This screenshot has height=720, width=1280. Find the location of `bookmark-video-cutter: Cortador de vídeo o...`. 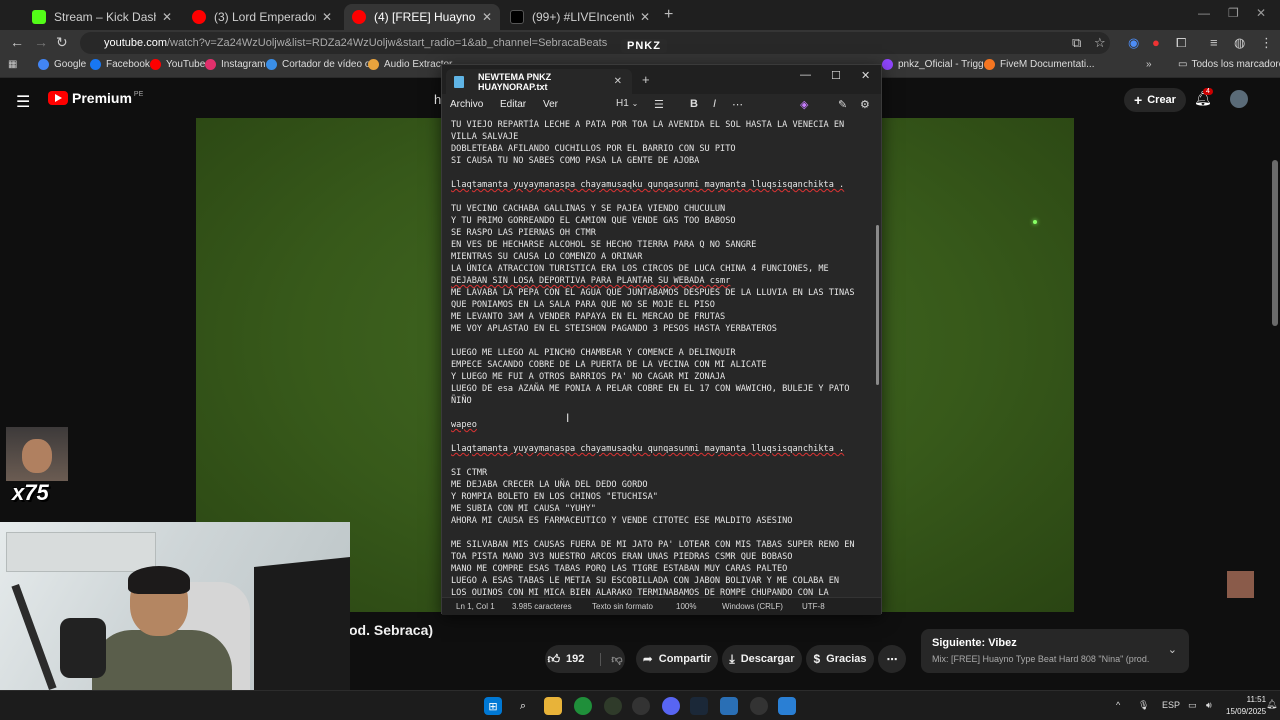

bookmark-video-cutter: Cortador de vídeo o... is located at coordinates (322, 64).